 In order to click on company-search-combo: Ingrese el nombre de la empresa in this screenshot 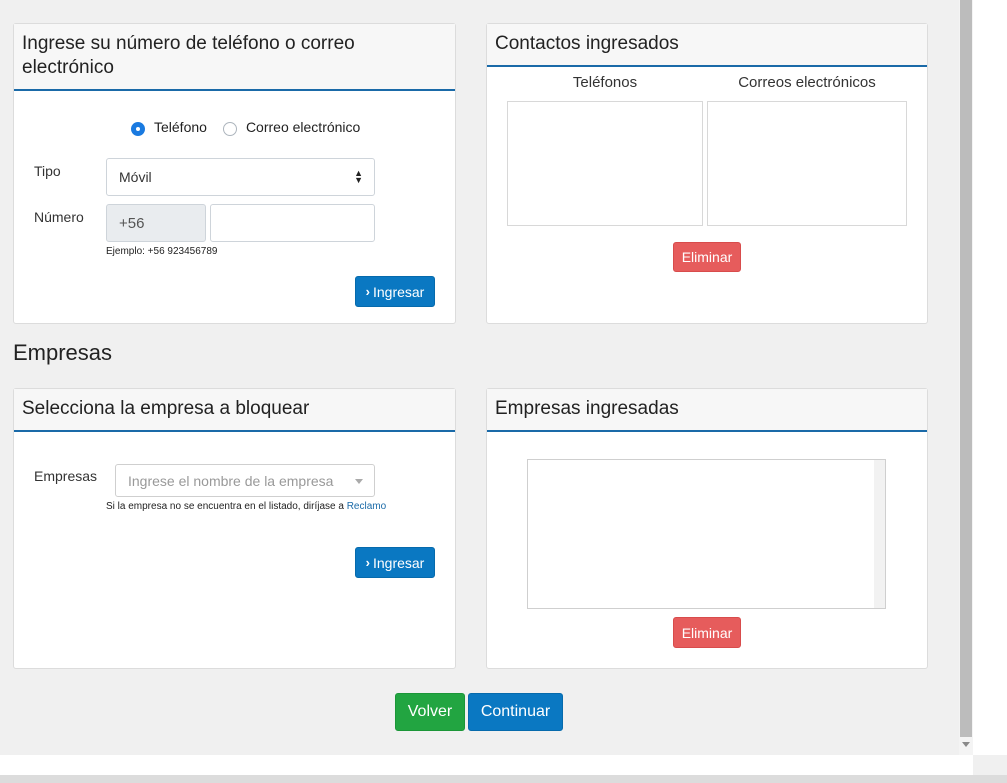, I will do `click(245, 480)`.